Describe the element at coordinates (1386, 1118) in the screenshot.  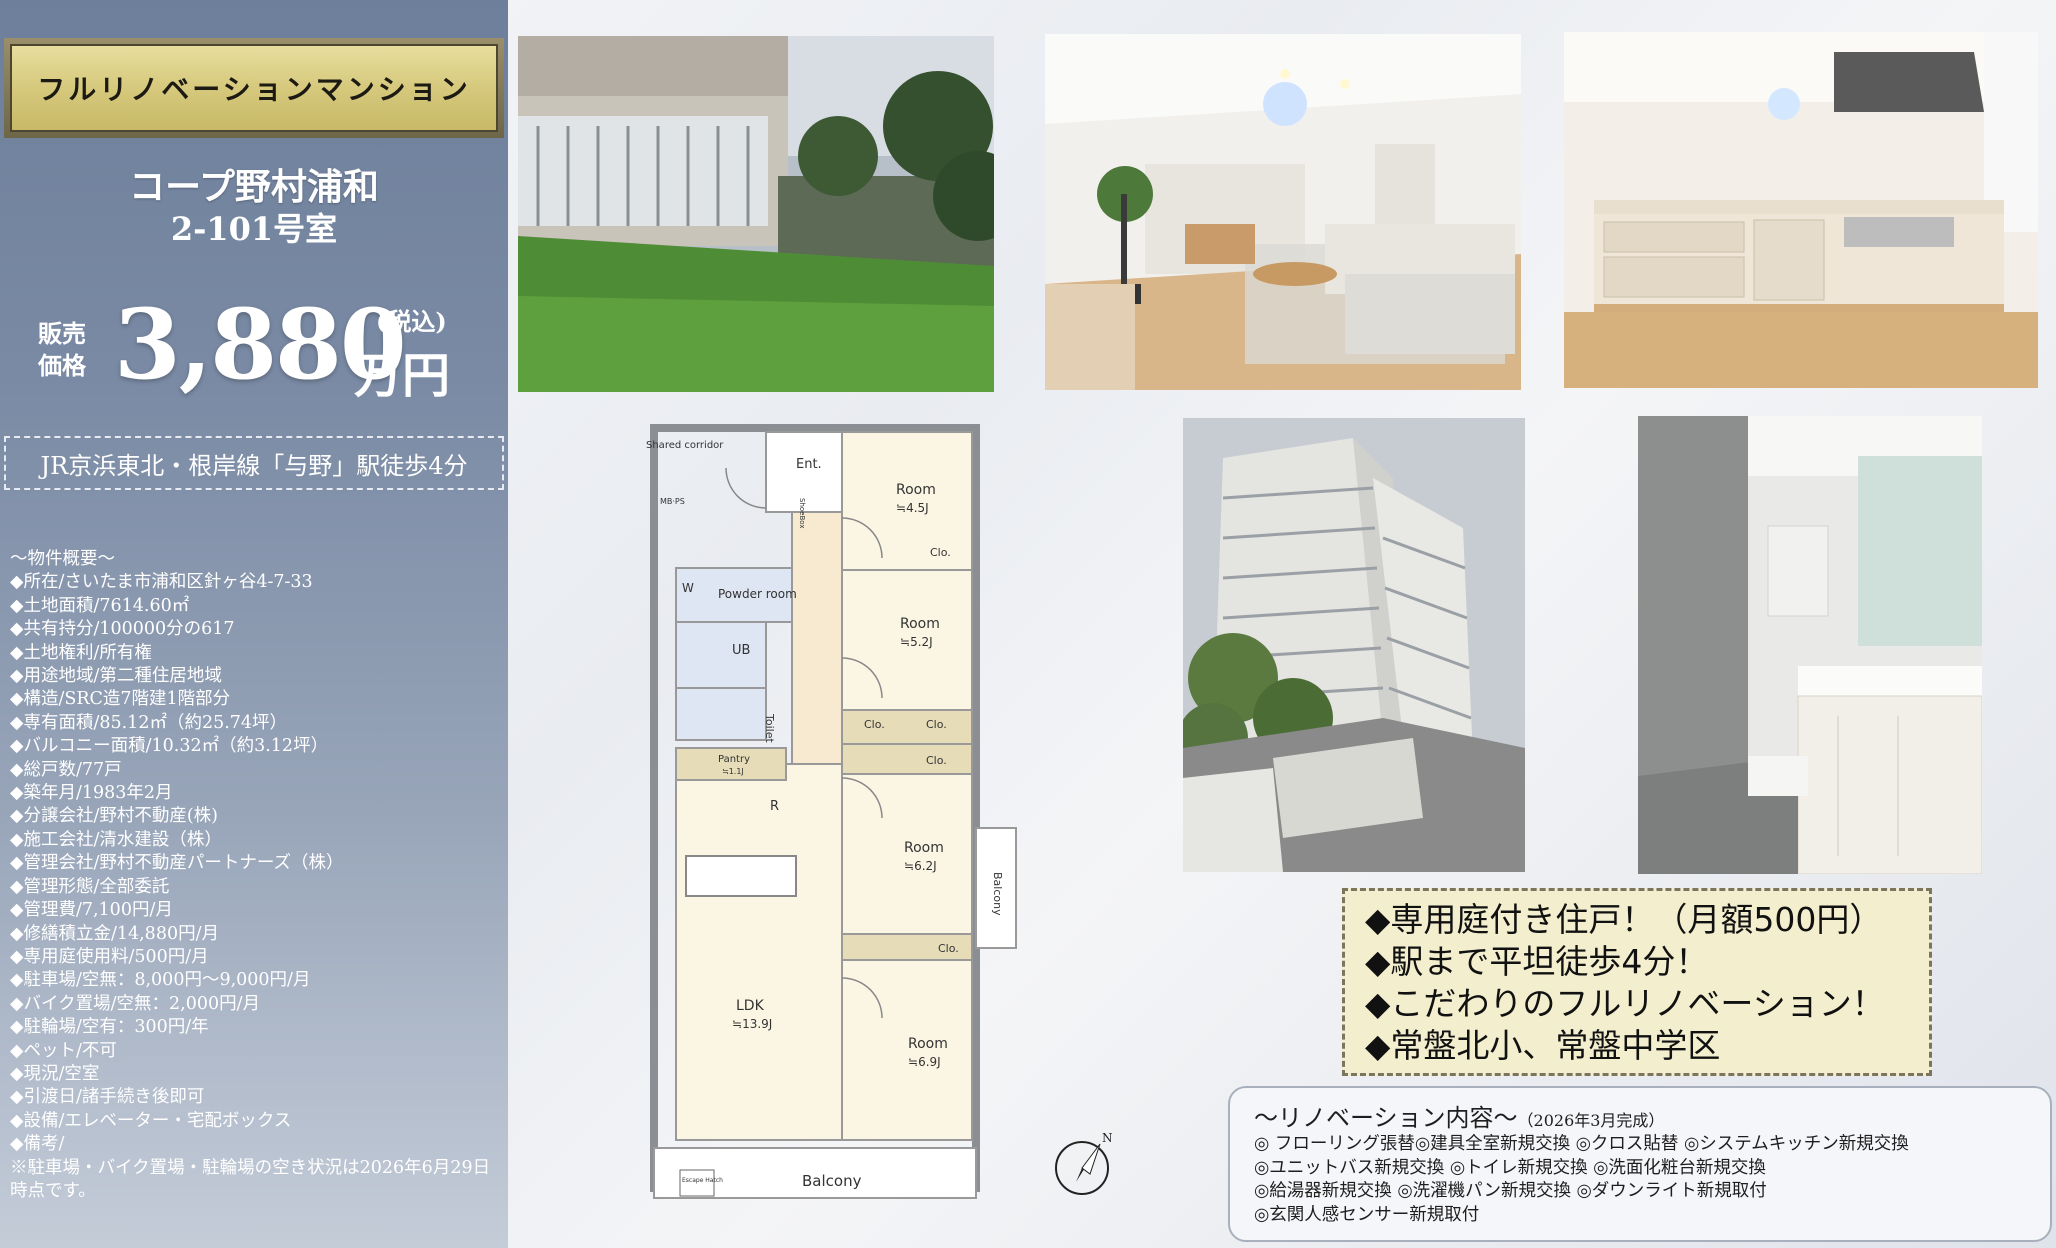
I see `renovation-title-text: ～リノベーション内容～` at that location.